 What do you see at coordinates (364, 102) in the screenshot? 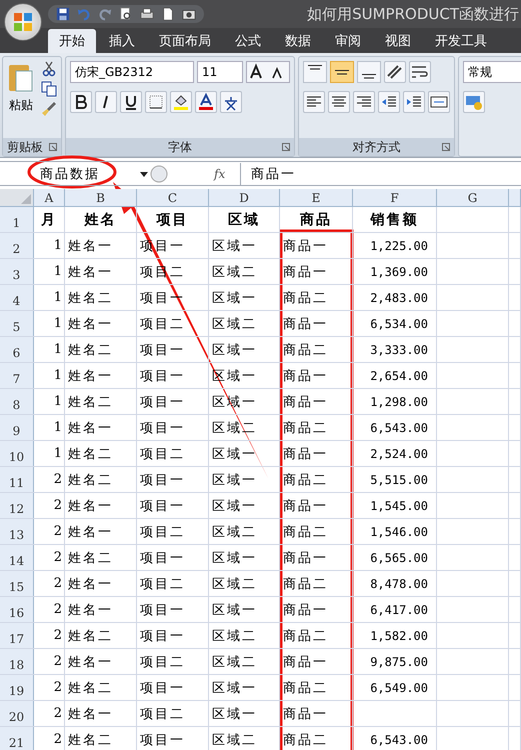
I see `align-right-icon` at bounding box center [364, 102].